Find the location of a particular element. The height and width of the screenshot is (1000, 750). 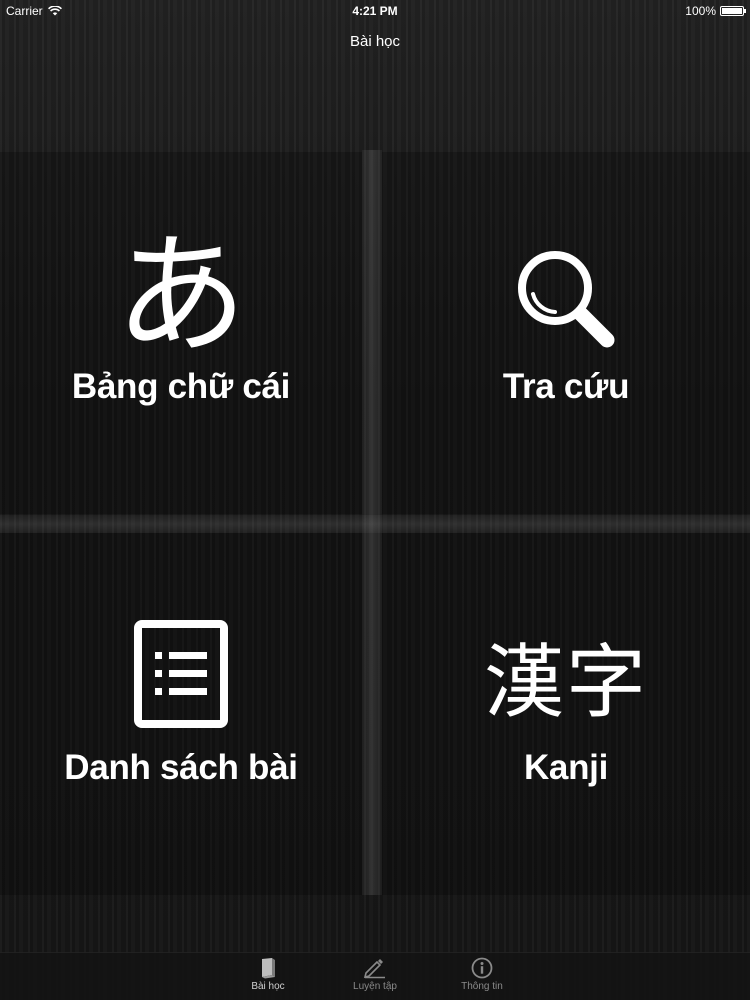

tab-lessons: Bài học is located at coordinates (268, 974).